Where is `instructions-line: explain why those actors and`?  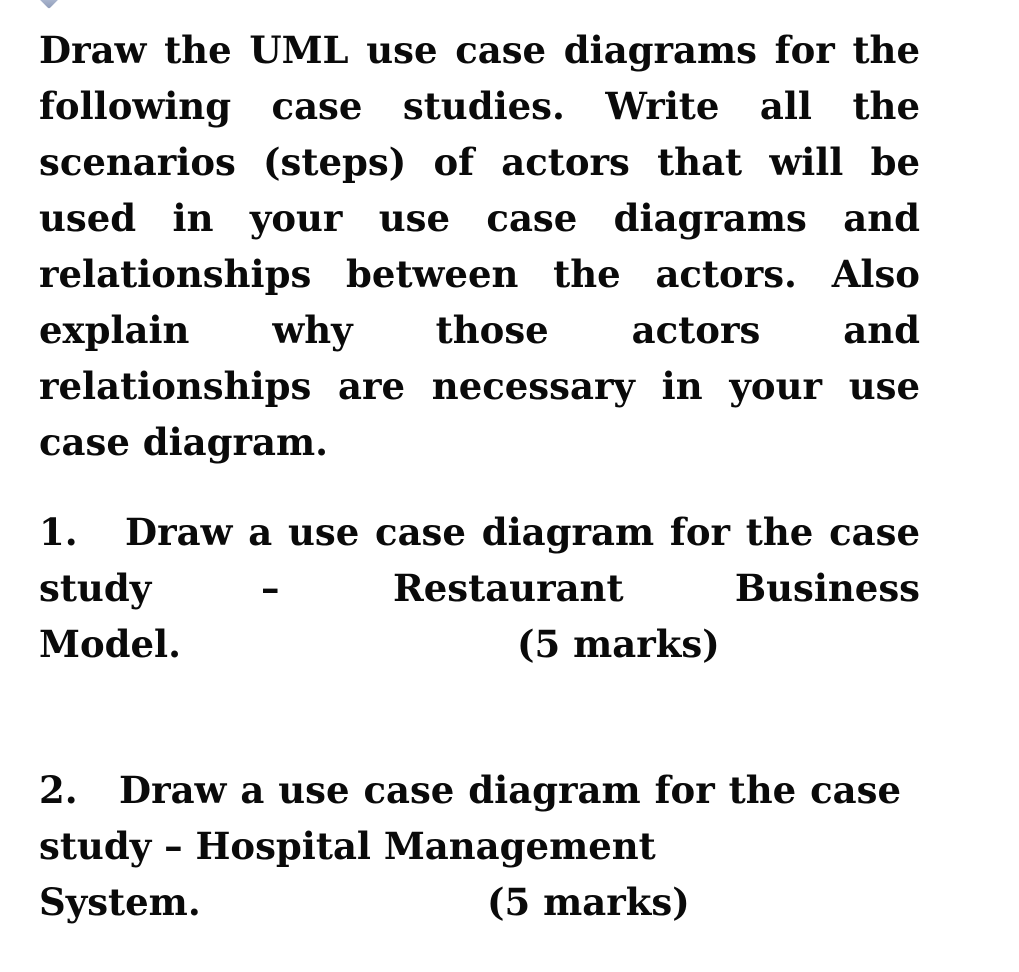 instructions-line: explain why those actors and is located at coordinates (479, 330).